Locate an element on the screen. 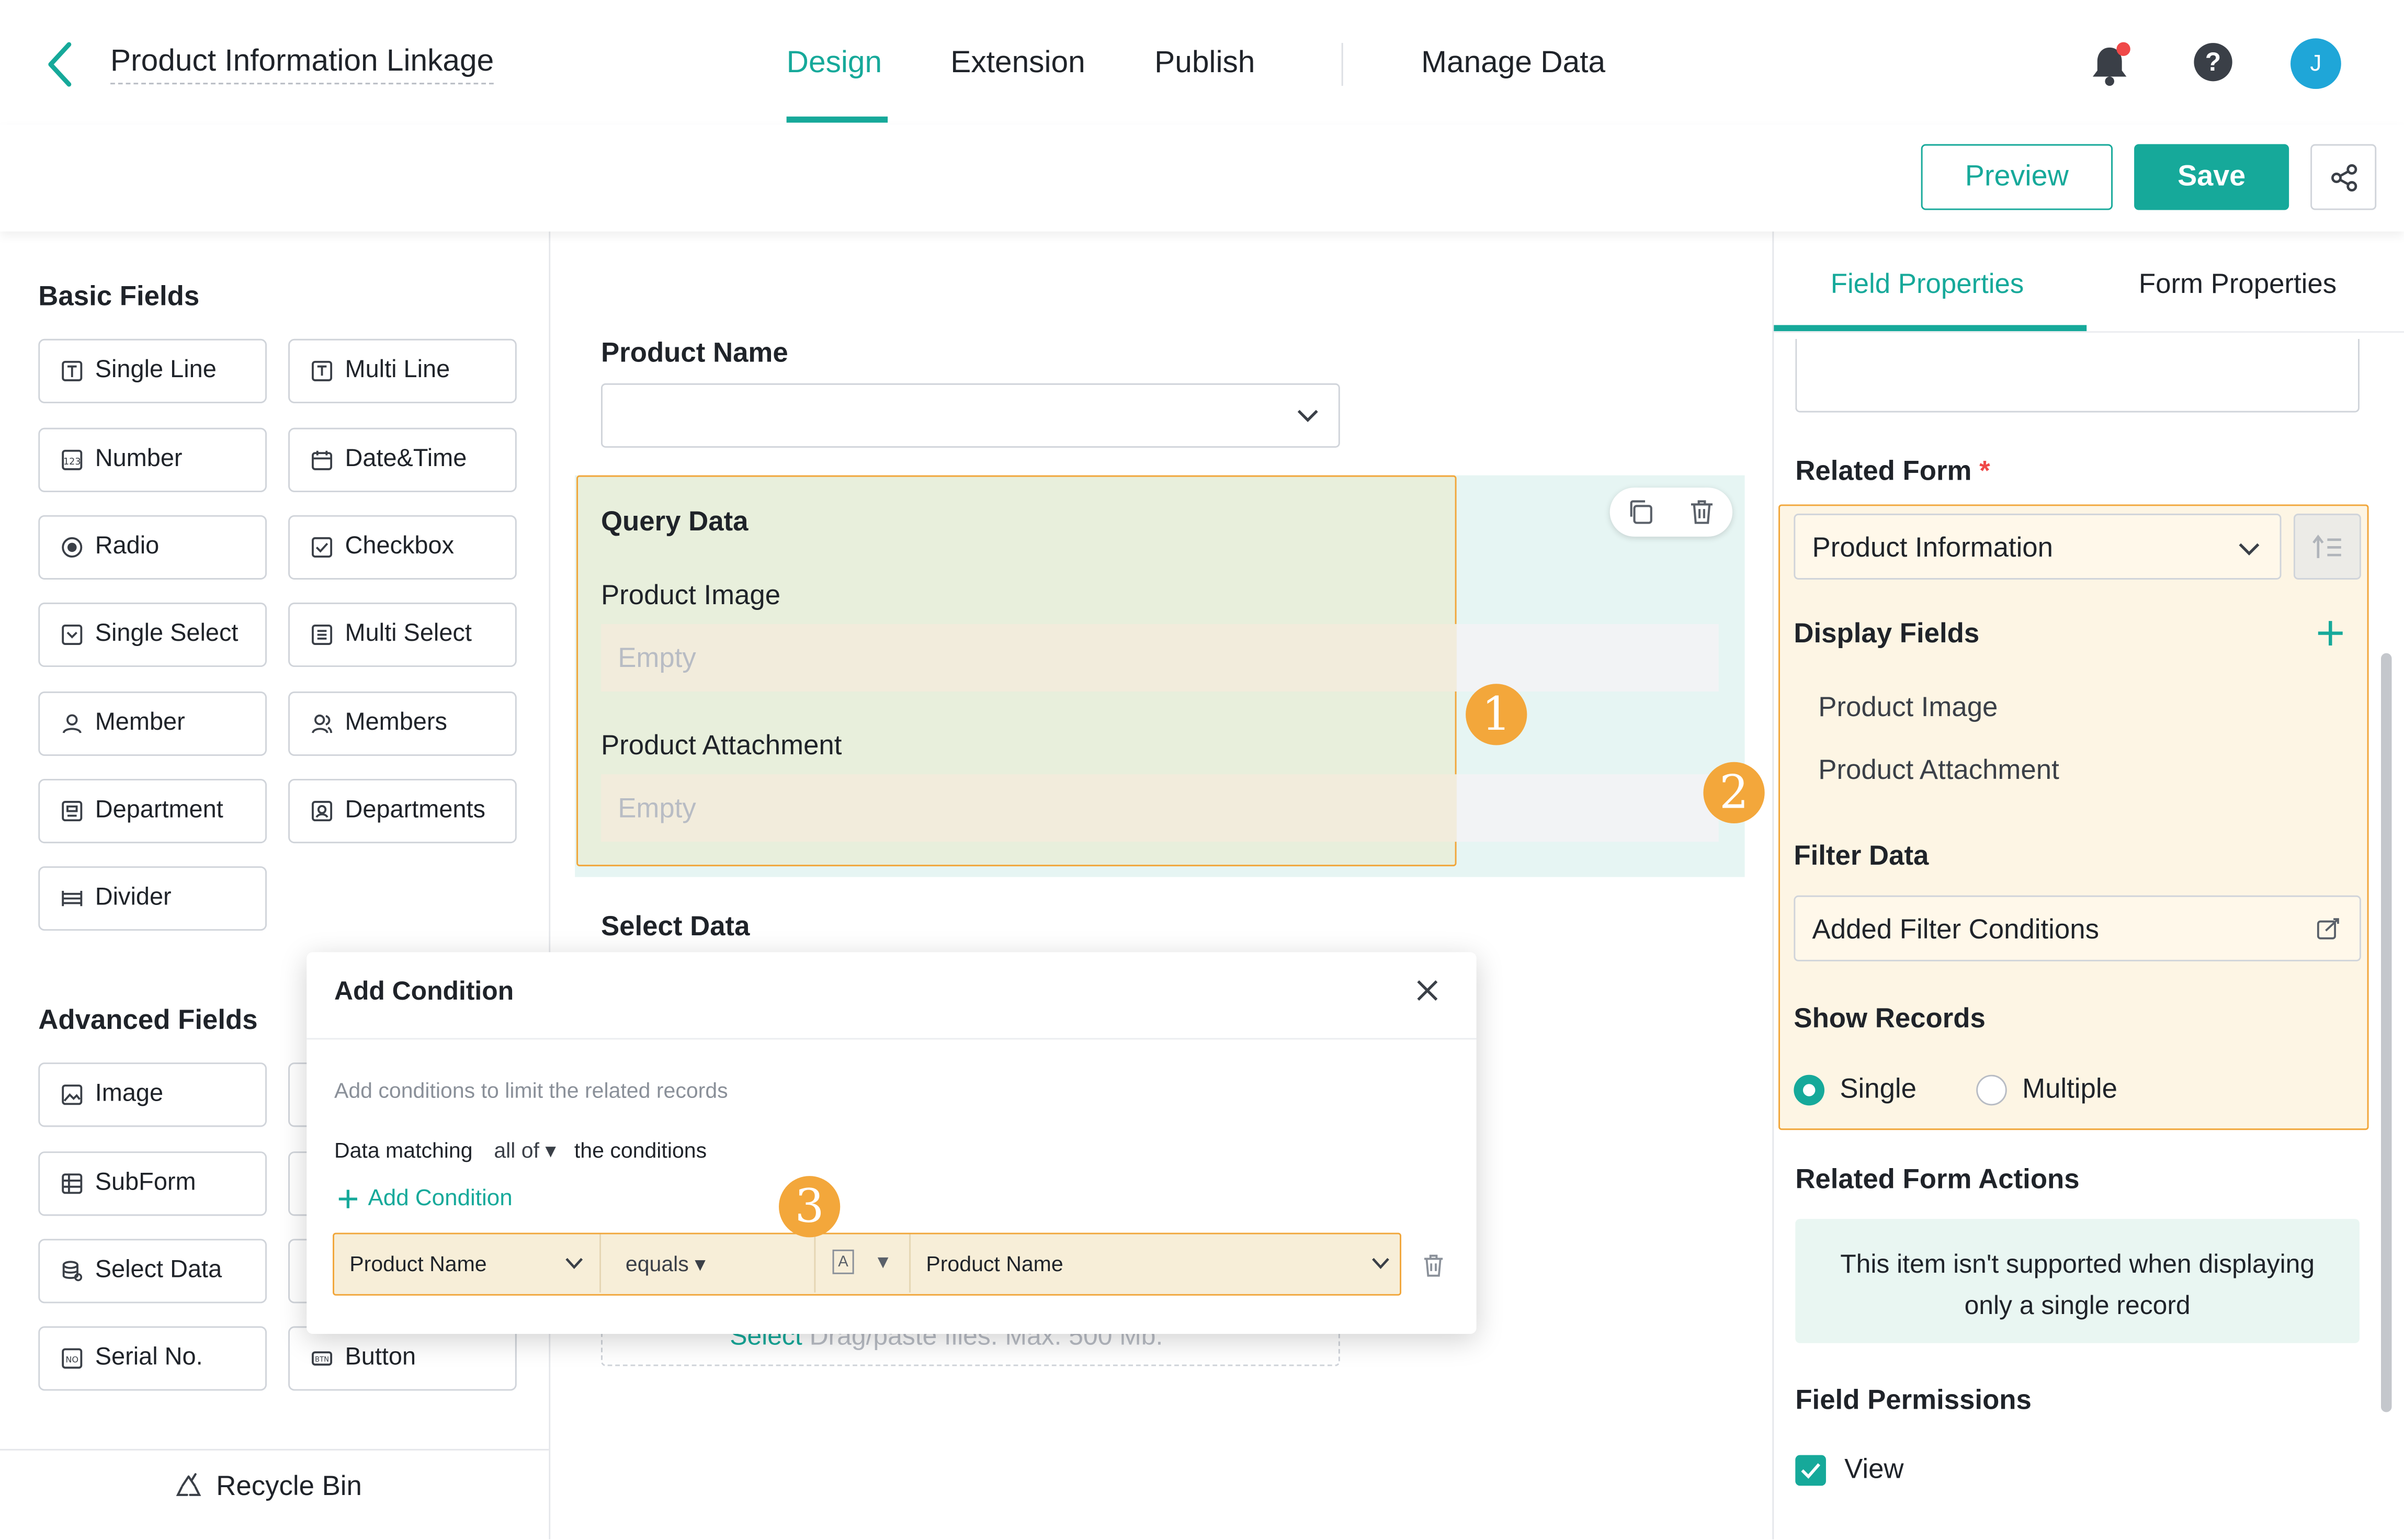 This screenshot has width=2404, height=1540. preview-button: Preview is located at coordinates (2017, 177).